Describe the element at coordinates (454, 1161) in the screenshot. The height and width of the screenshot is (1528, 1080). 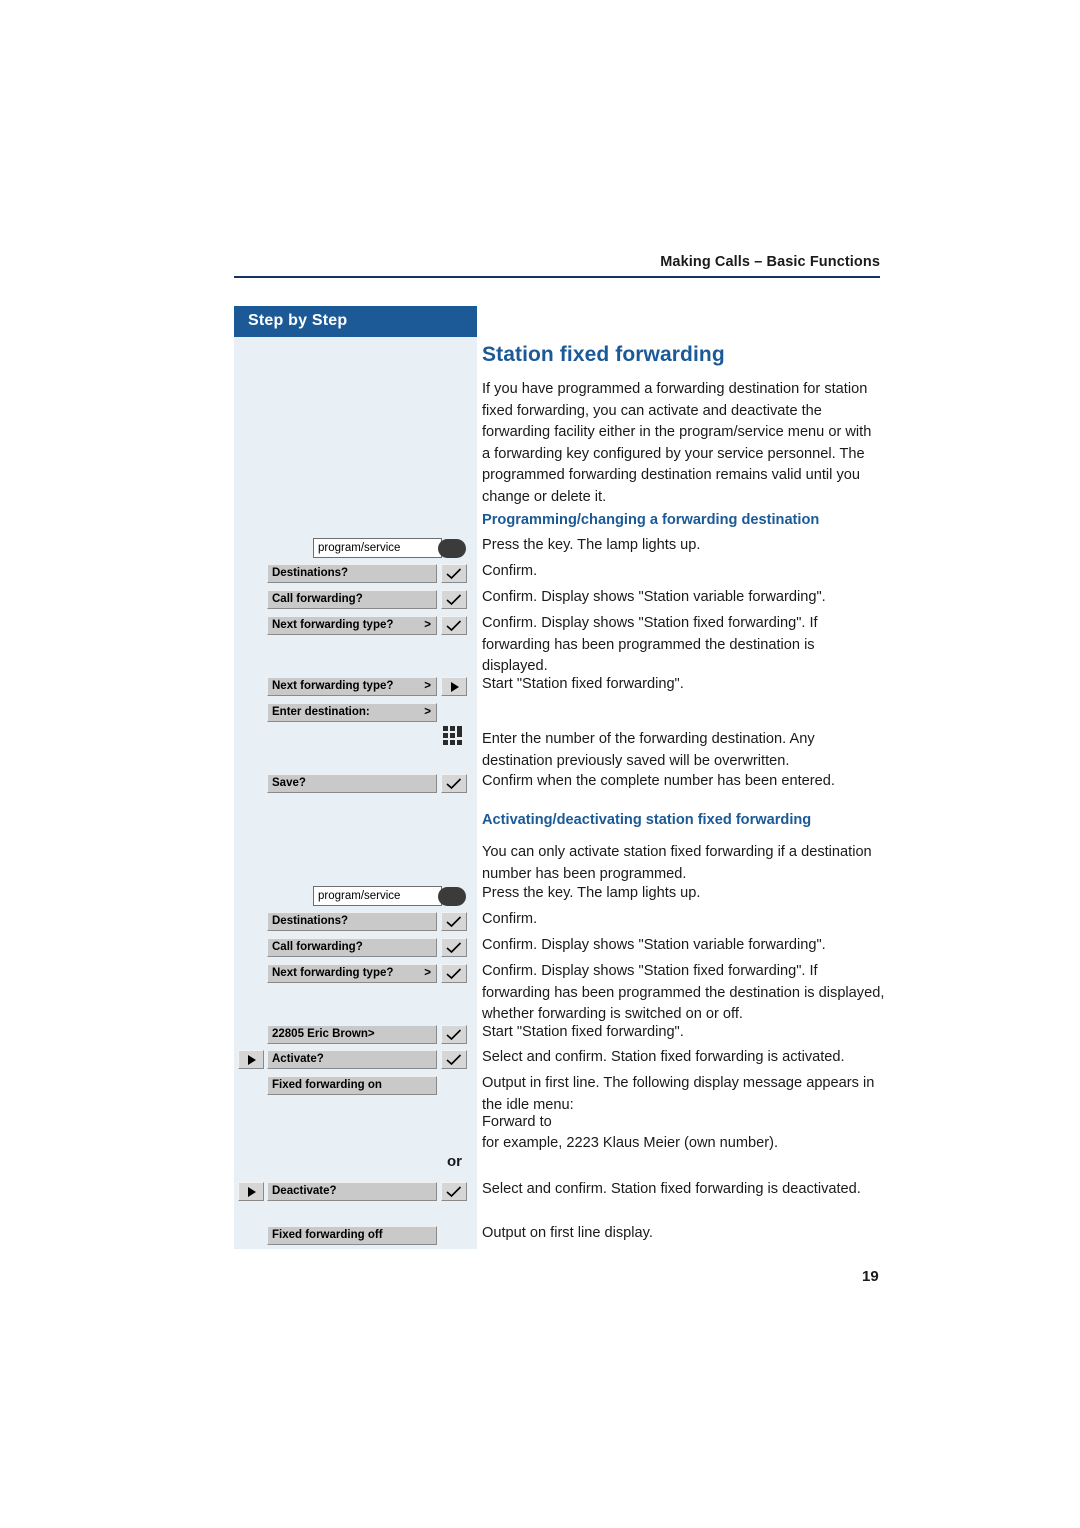
I see `or-label: or` at that location.